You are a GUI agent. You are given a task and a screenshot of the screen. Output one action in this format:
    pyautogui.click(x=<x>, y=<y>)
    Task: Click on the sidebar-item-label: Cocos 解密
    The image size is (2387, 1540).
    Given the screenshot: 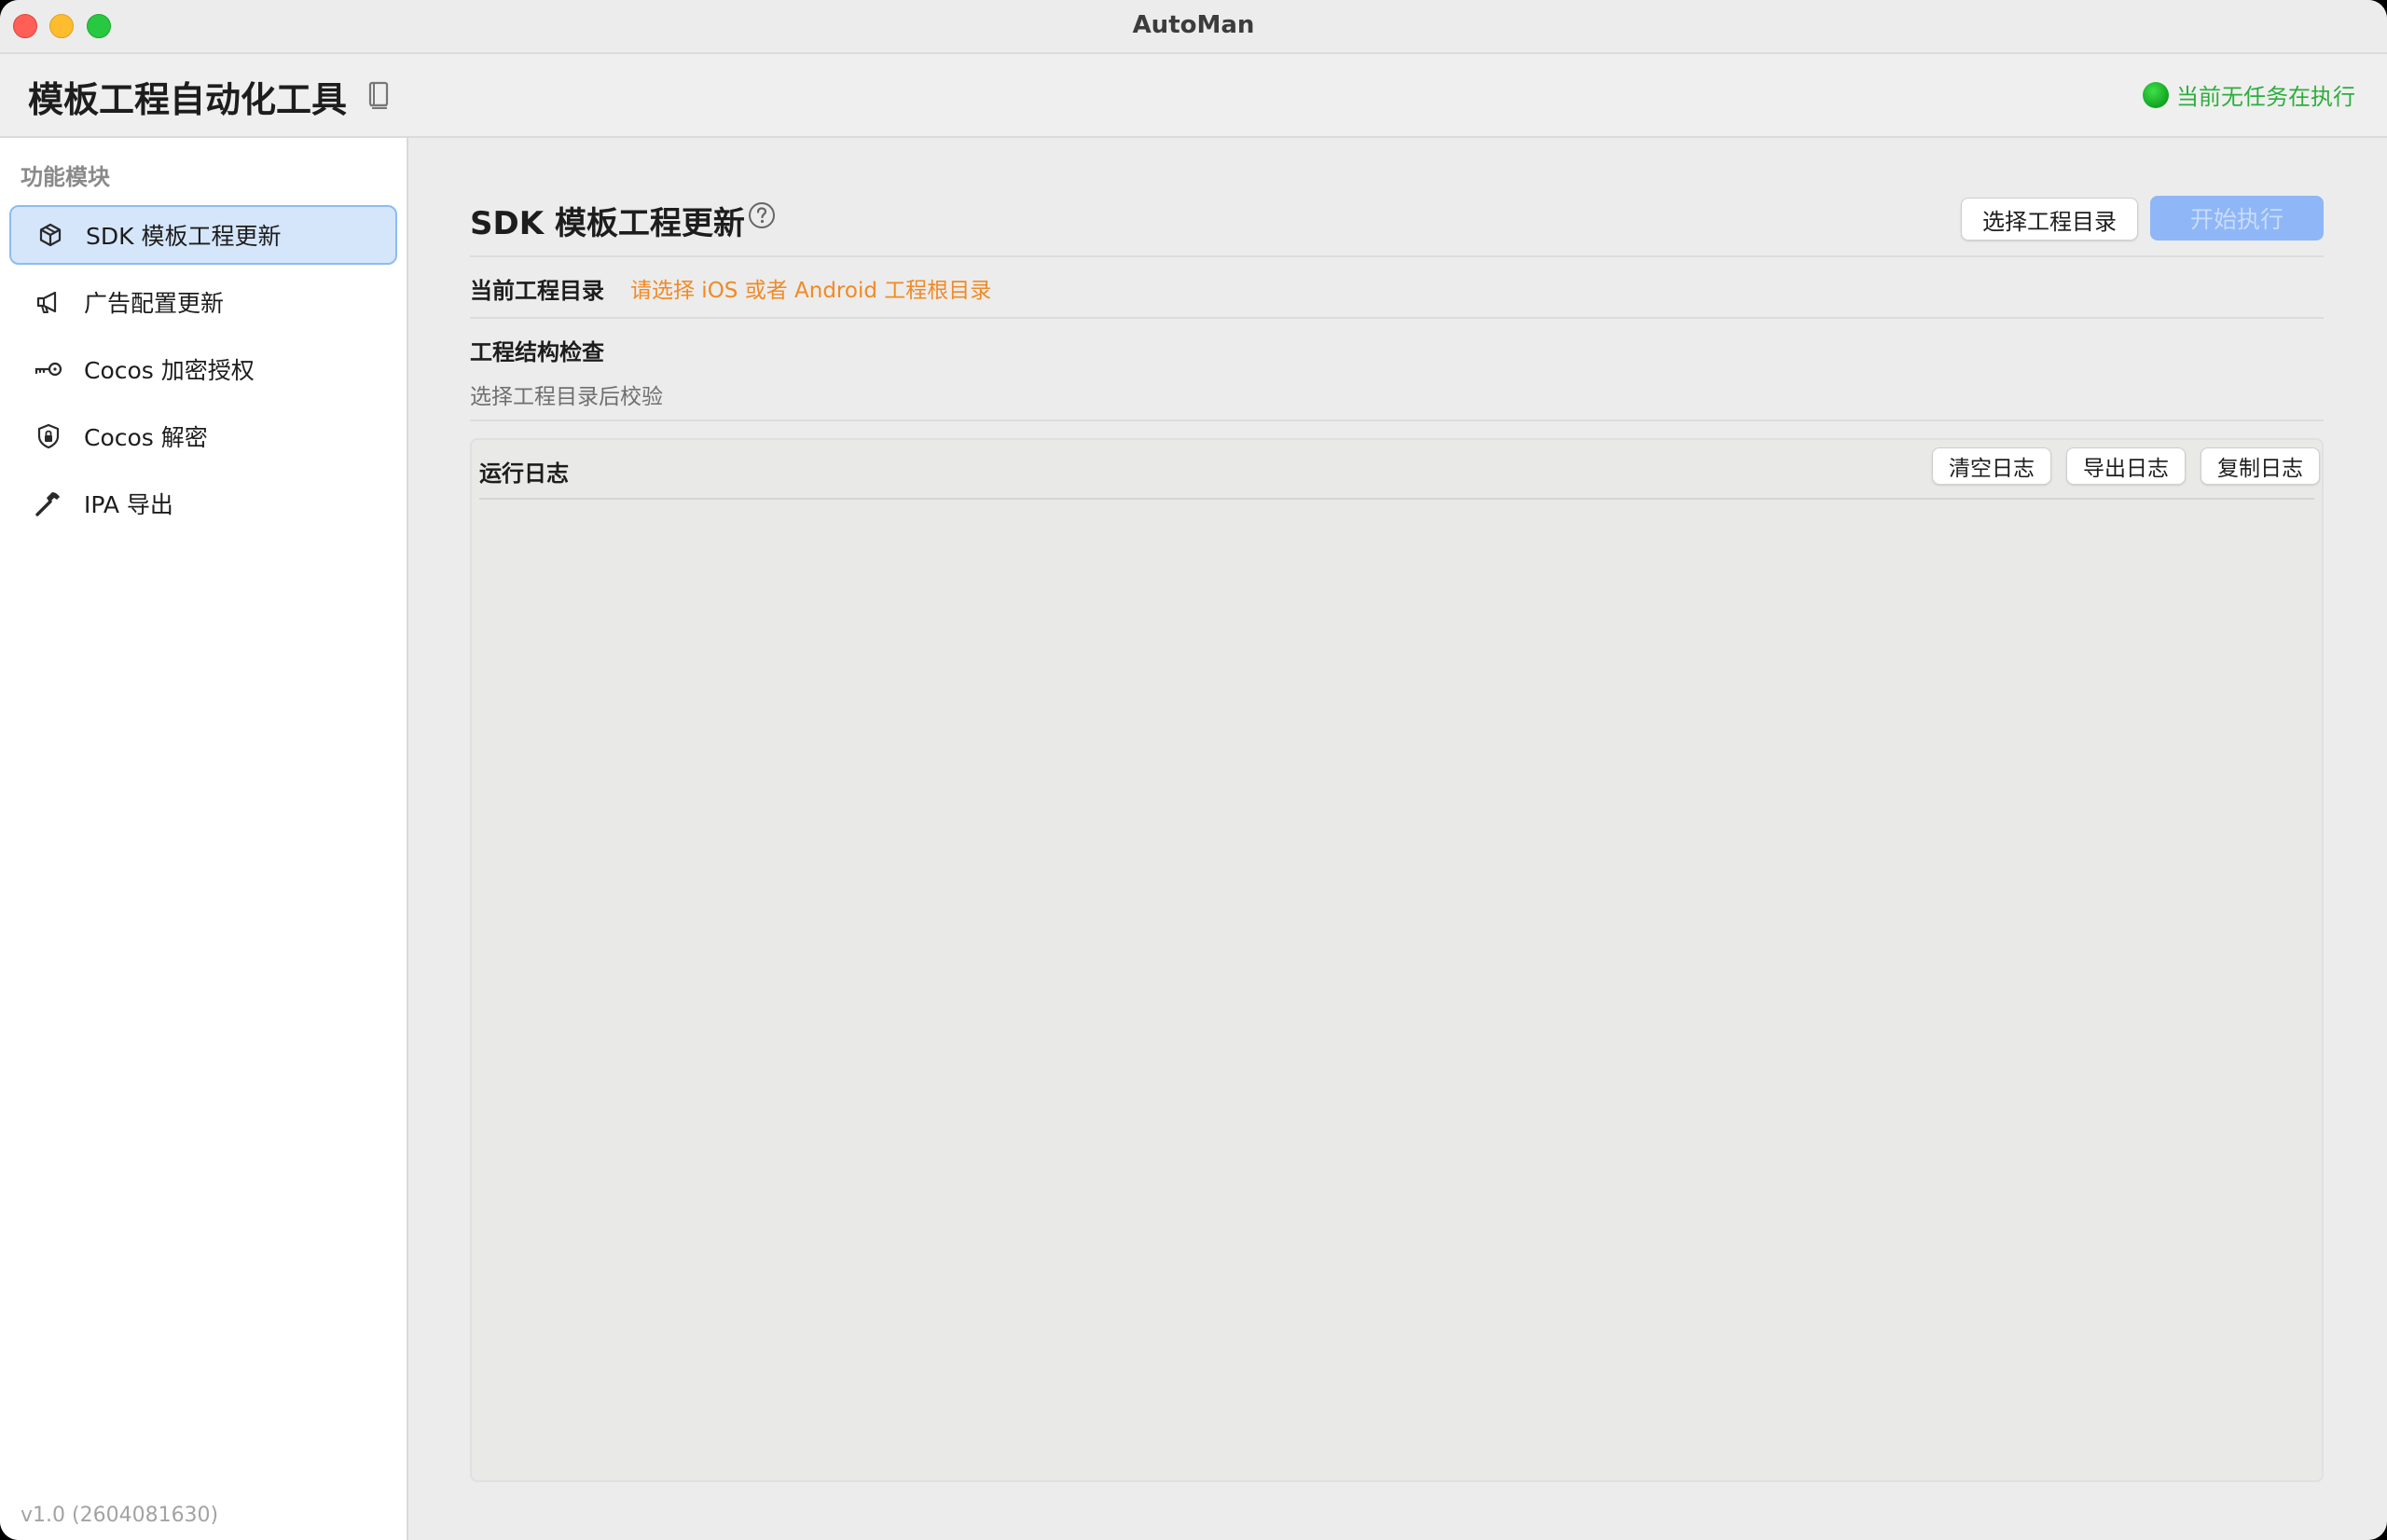 What is the action you would take?
    pyautogui.click(x=146, y=437)
    